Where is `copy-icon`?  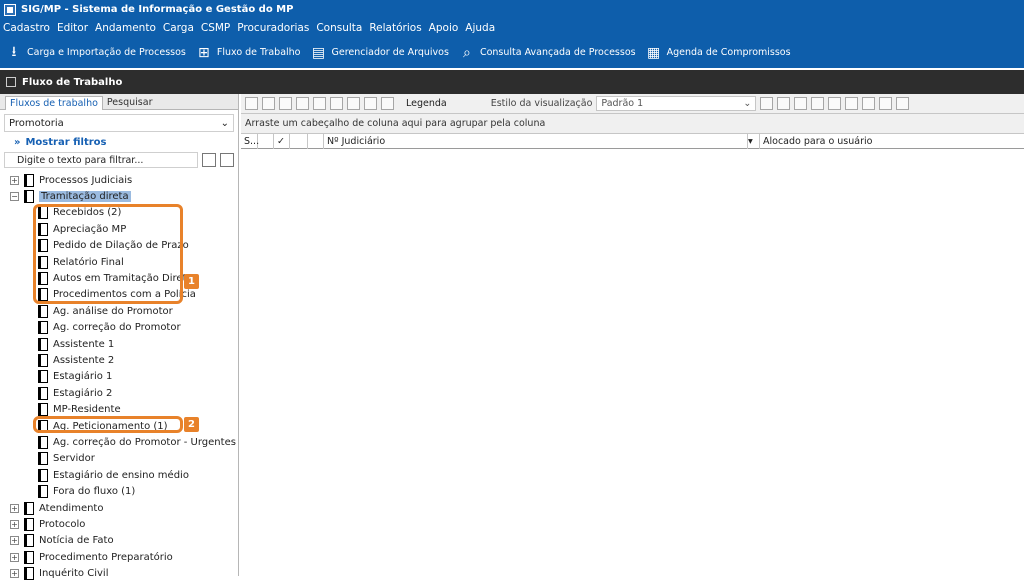
copy-icon is located at coordinates (285, 103).